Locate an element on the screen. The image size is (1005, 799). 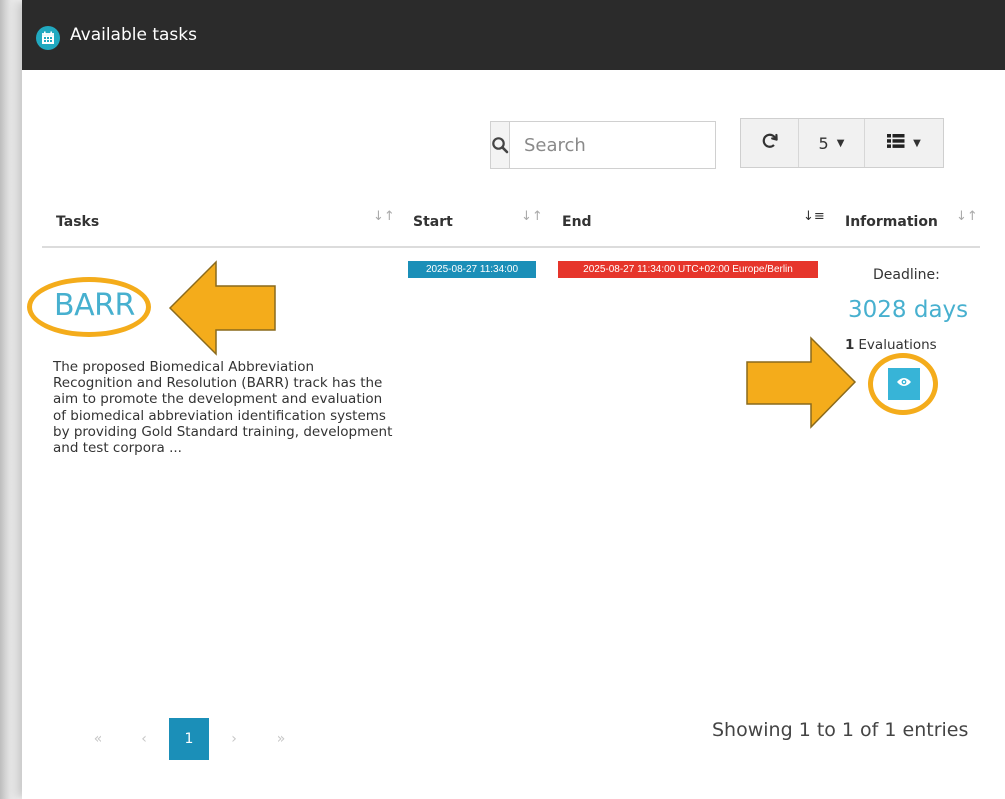
column-header-start: Start is located at coordinates (433, 222).